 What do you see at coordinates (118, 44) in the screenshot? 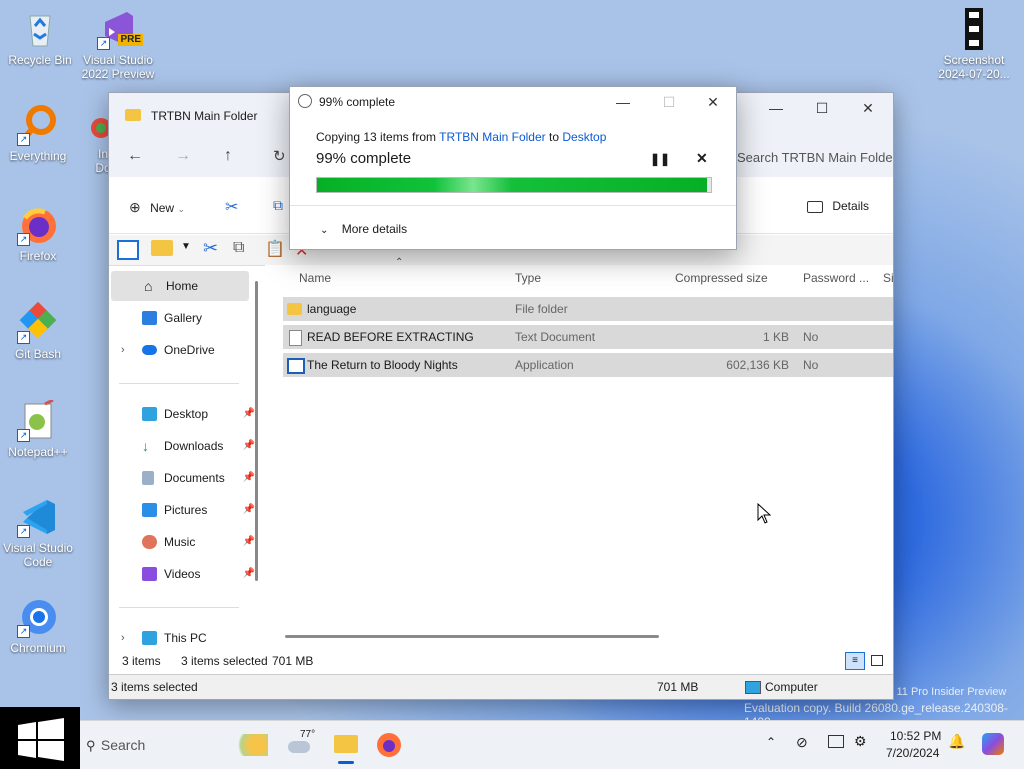
I see `desktop-icon-visual-studio-preview: PRE ↗ Visual Studio 2022 Preview` at bounding box center [118, 44].